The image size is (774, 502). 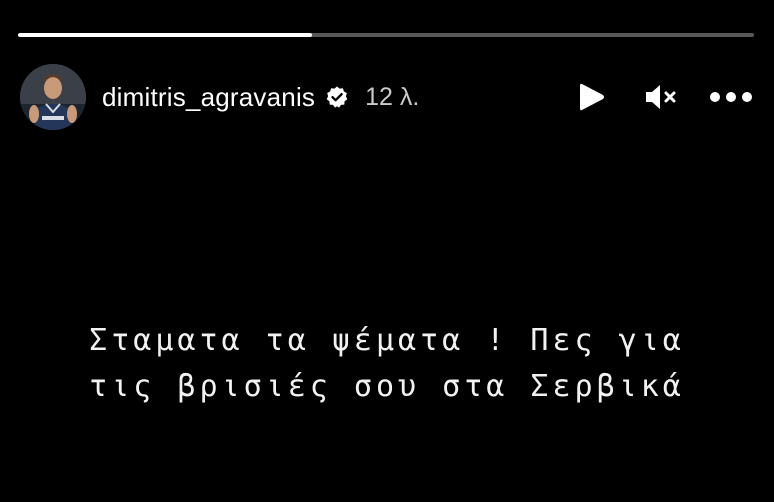 I want to click on story-header: dimitris_agravanis 12 λ., so click(x=219, y=97).